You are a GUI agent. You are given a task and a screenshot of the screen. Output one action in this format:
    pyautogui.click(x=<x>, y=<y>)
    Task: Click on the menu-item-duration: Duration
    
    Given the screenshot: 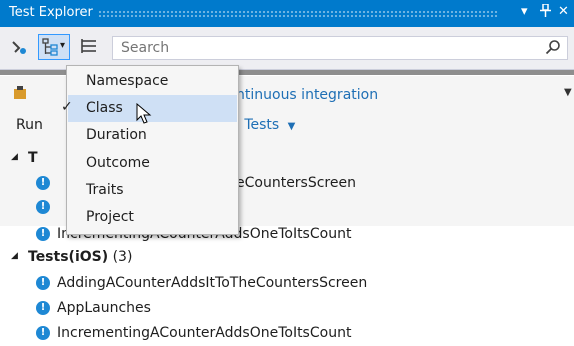 What is the action you would take?
    pyautogui.click(x=152, y=135)
    